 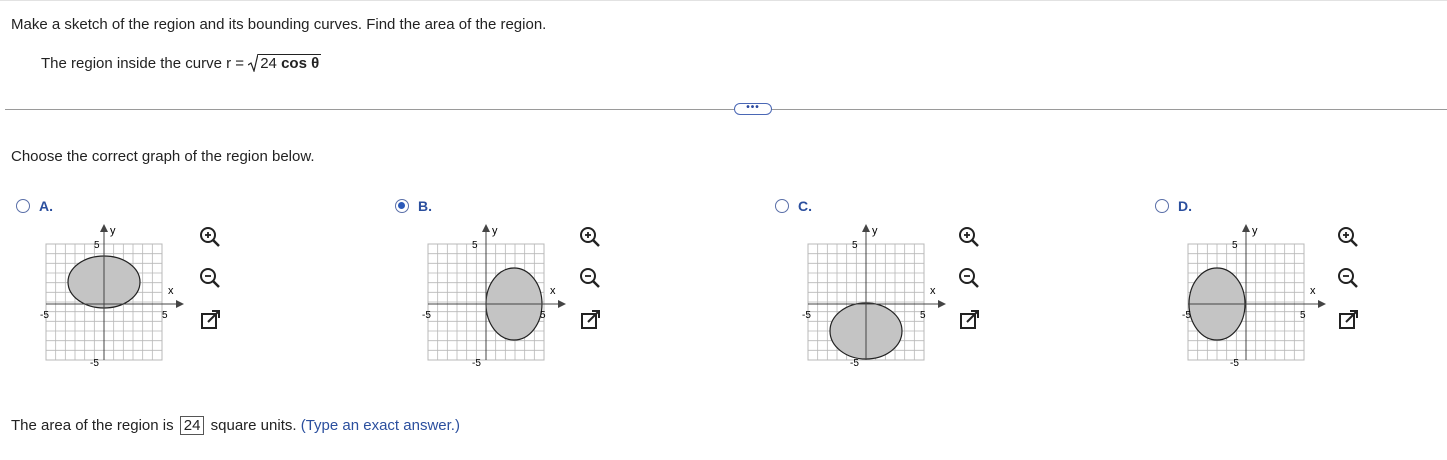 I want to click on graph-d-tick-neg-y: -5, so click(x=1234, y=363).